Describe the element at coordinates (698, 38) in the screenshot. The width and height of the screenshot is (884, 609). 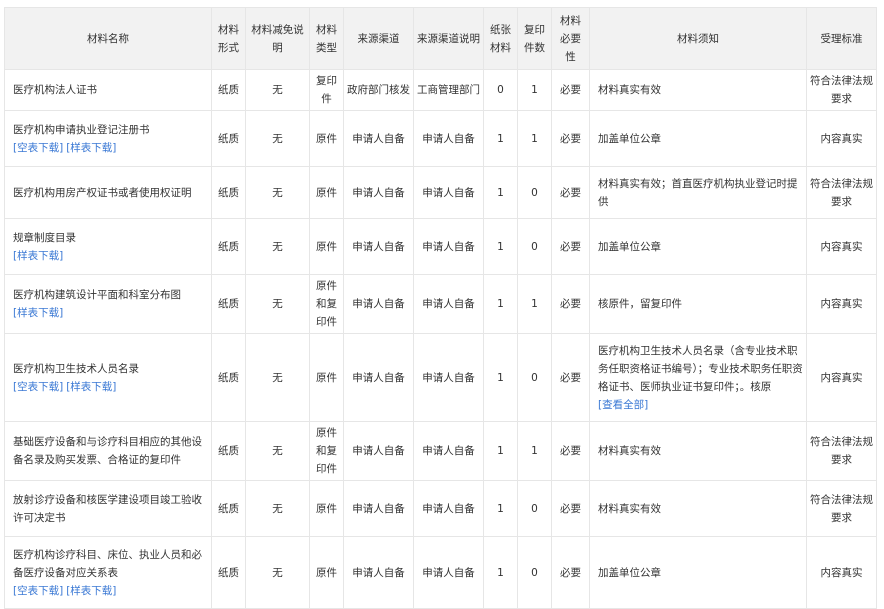
I see `col-header-note: 材料须知` at that location.